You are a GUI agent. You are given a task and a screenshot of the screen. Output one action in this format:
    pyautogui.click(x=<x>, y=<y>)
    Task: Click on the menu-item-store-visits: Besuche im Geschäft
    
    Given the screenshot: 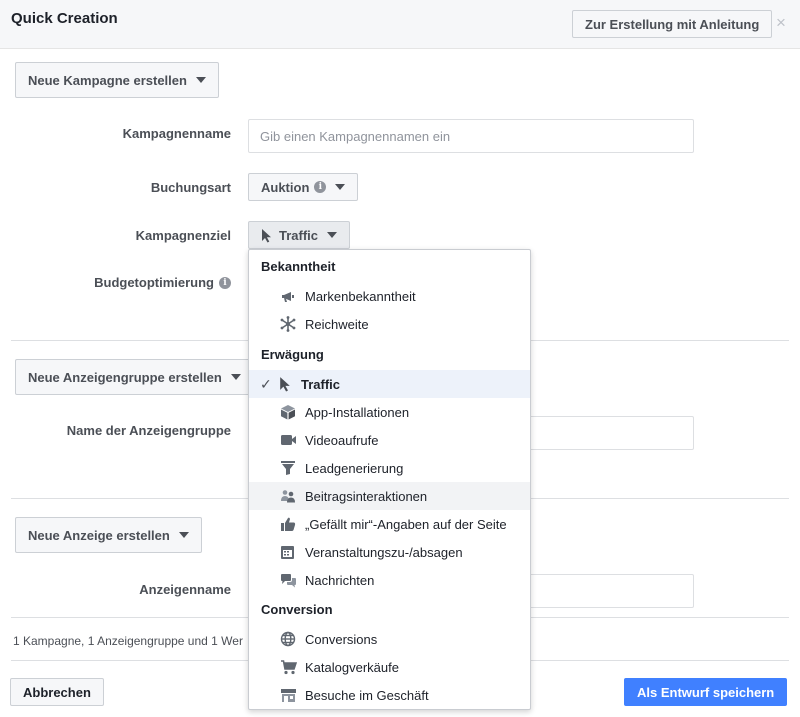 What is the action you would take?
    pyautogui.click(x=389, y=695)
    